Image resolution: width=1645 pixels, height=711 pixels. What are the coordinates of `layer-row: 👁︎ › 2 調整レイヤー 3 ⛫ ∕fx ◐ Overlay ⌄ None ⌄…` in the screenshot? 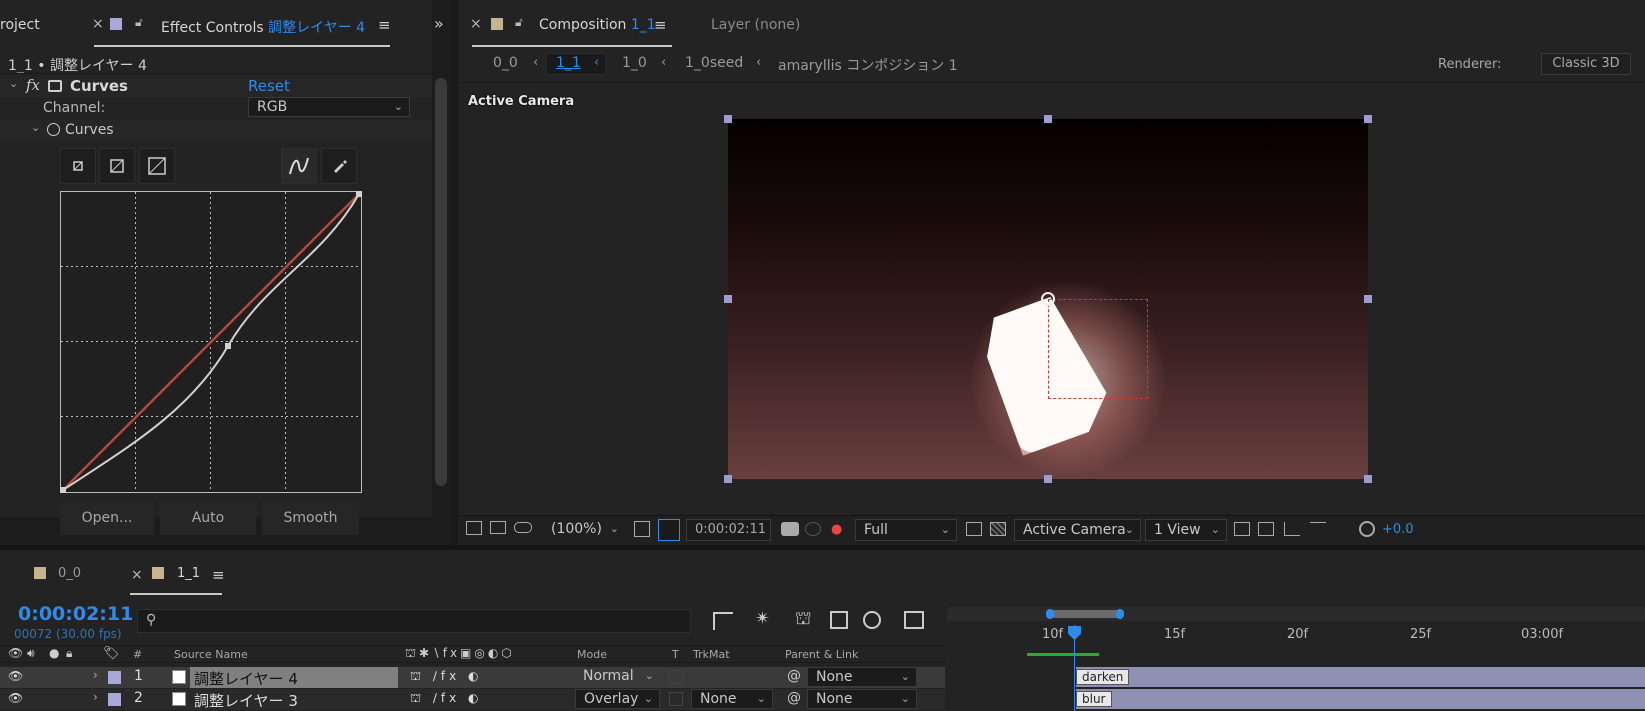 It's located at (472, 699).